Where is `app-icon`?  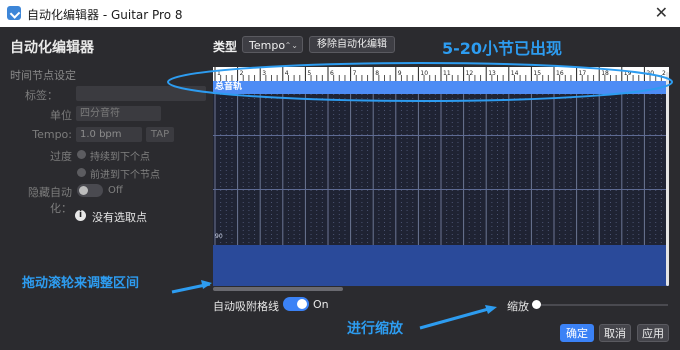
app-icon is located at coordinates (14, 13).